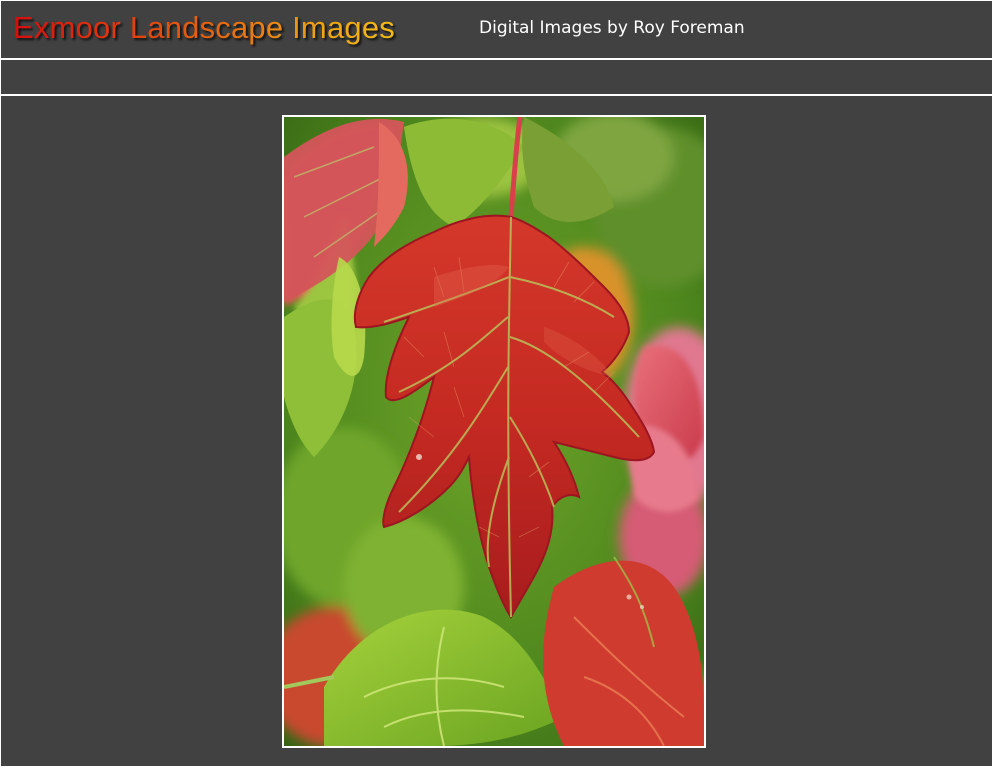  What do you see at coordinates (204, 28) in the screenshot?
I see `site-title: Exmoor Landscape Images` at bounding box center [204, 28].